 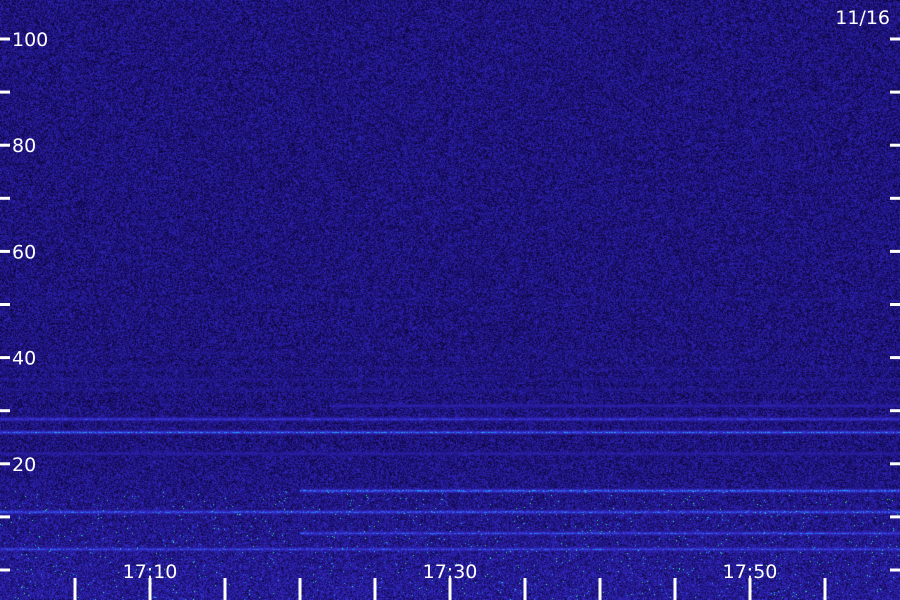 What do you see at coordinates (150, 572) in the screenshot?
I see `x-tick-label-1710: 17:10` at bounding box center [150, 572].